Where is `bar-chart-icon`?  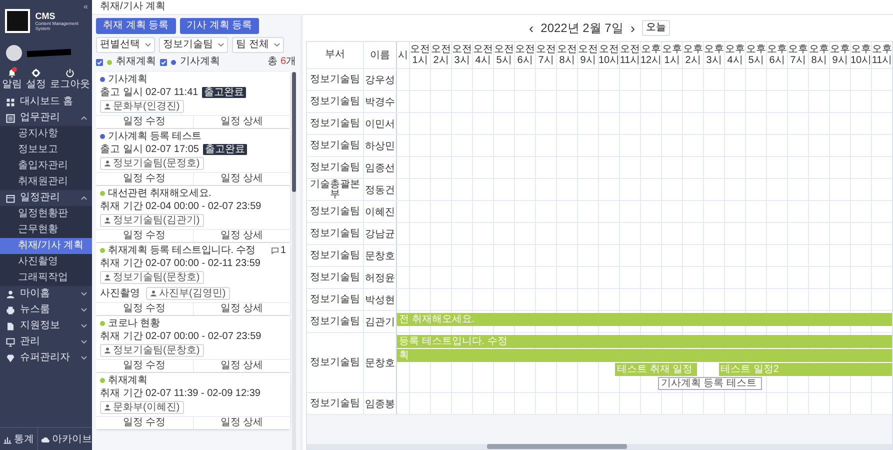 bar-chart-icon is located at coordinates (7, 439).